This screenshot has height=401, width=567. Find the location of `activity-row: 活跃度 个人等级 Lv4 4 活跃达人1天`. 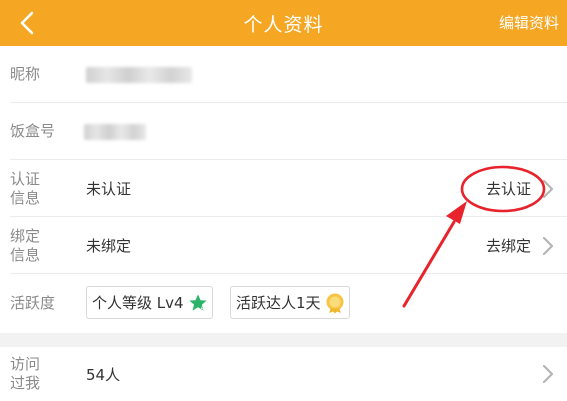

activity-row: 活跃度 个人等级 Lv4 4 活跃达人1天 is located at coordinates (283, 303).